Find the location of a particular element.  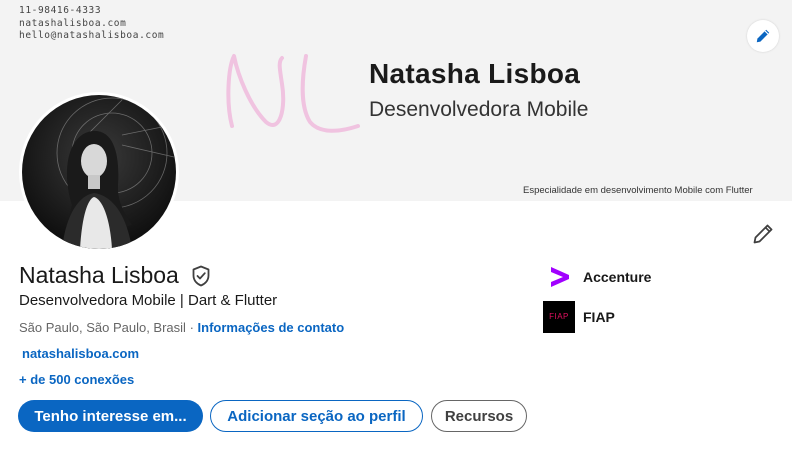

banner-role: Desenvolvedora Mobile is located at coordinates (479, 109).